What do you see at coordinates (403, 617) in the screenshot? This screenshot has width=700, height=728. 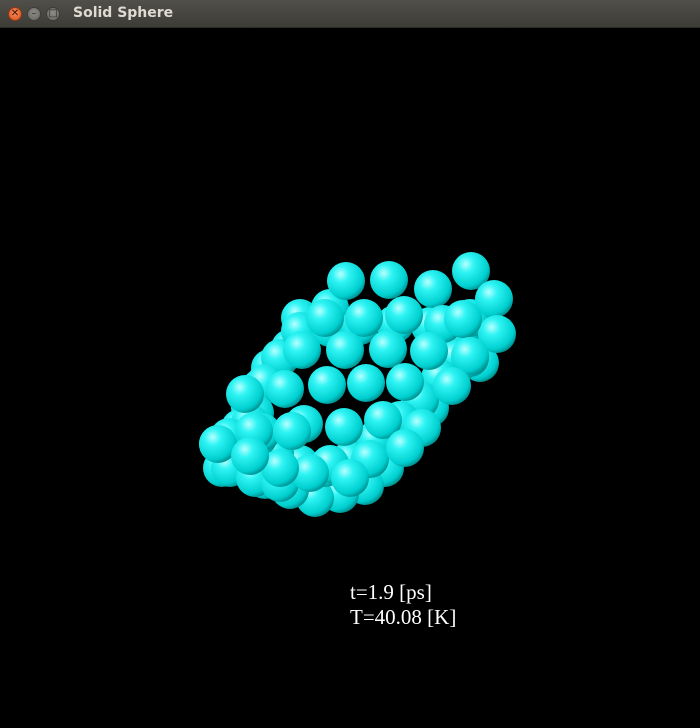 I see `temperature-readout: T=40.08 [K]` at bounding box center [403, 617].